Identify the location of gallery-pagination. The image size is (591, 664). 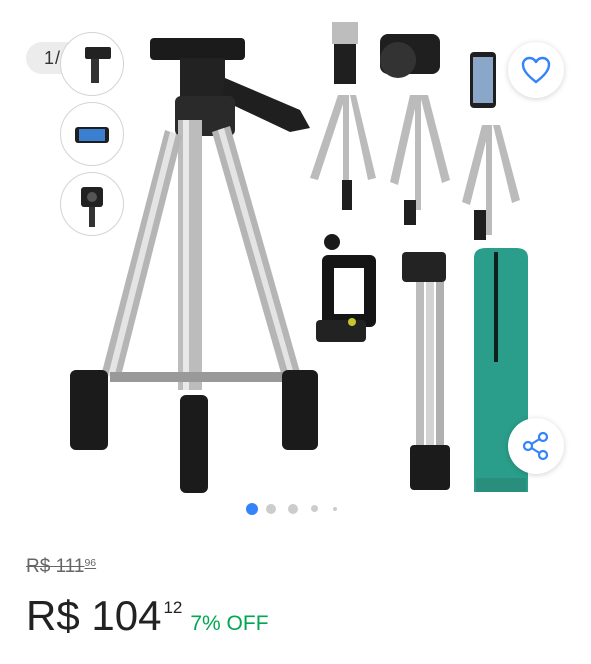
(295, 509).